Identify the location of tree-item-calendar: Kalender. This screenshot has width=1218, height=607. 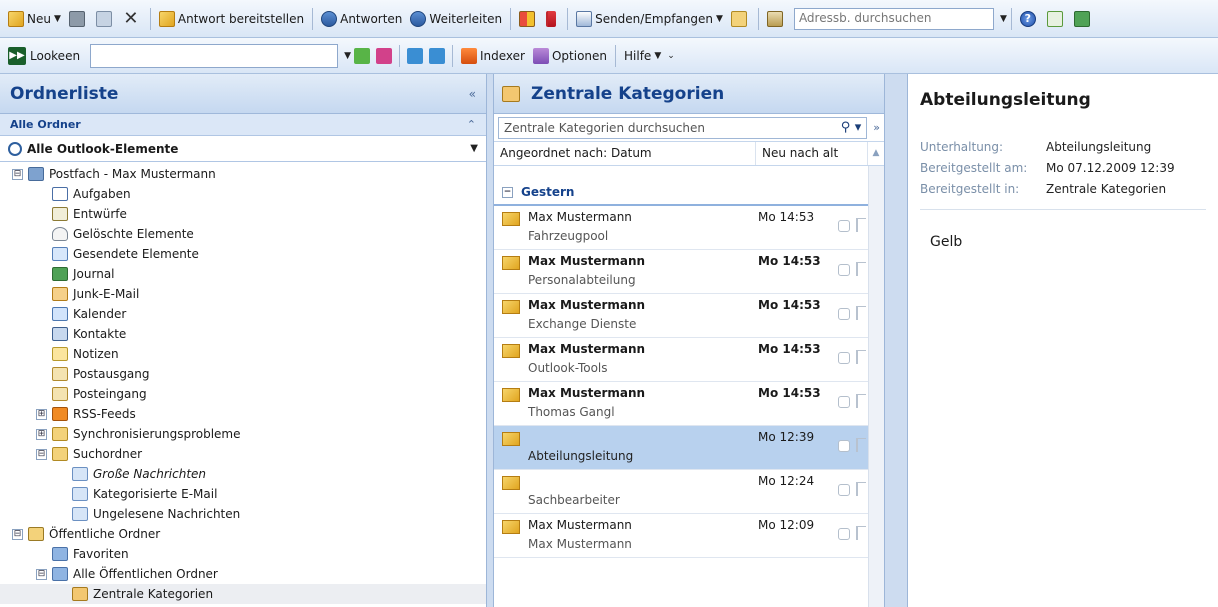
(243, 314).